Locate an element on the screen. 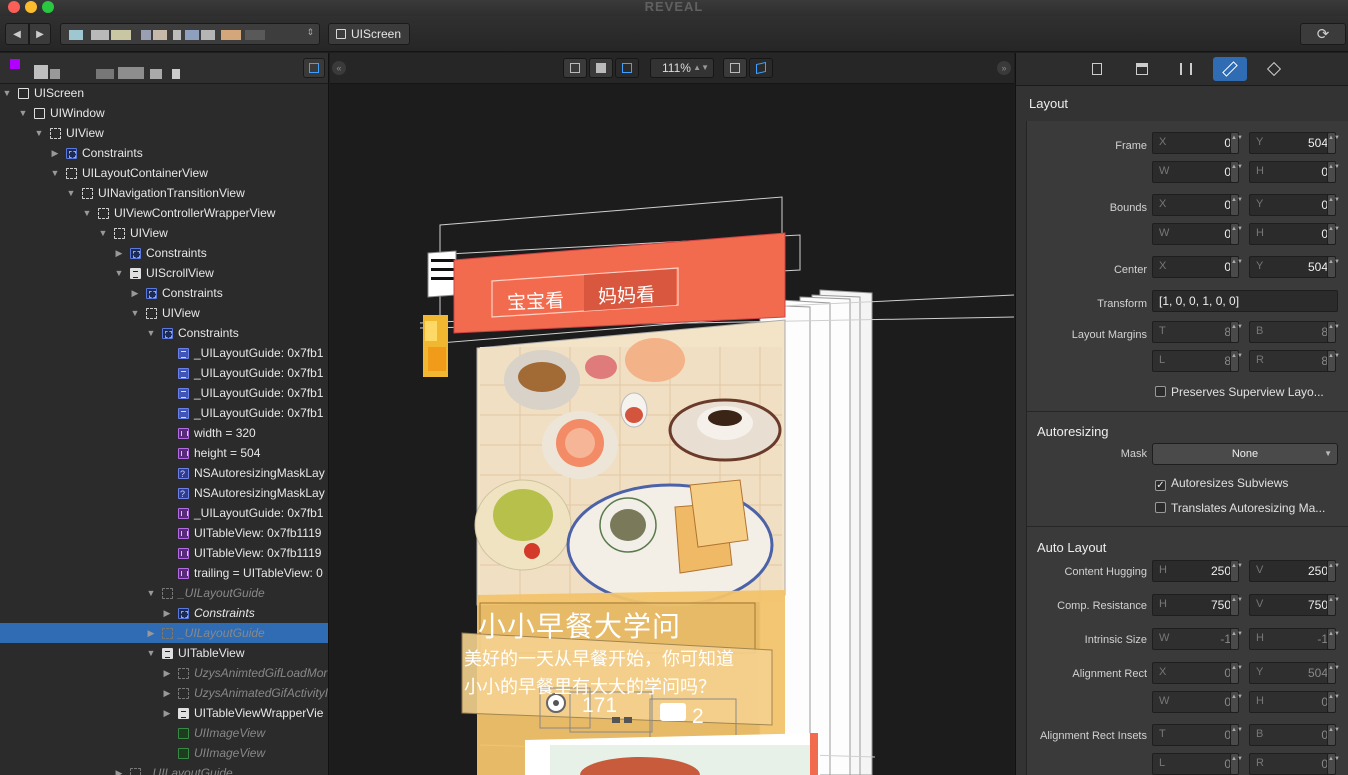 The image size is (1348, 775). refresh-button: ⟳ is located at coordinates (1323, 34).